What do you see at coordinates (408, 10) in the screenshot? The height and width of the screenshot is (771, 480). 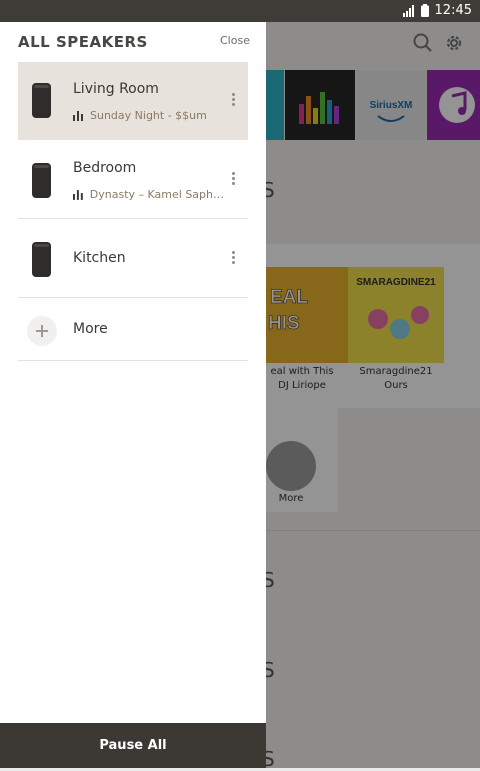 I see `signal-icon` at bounding box center [408, 10].